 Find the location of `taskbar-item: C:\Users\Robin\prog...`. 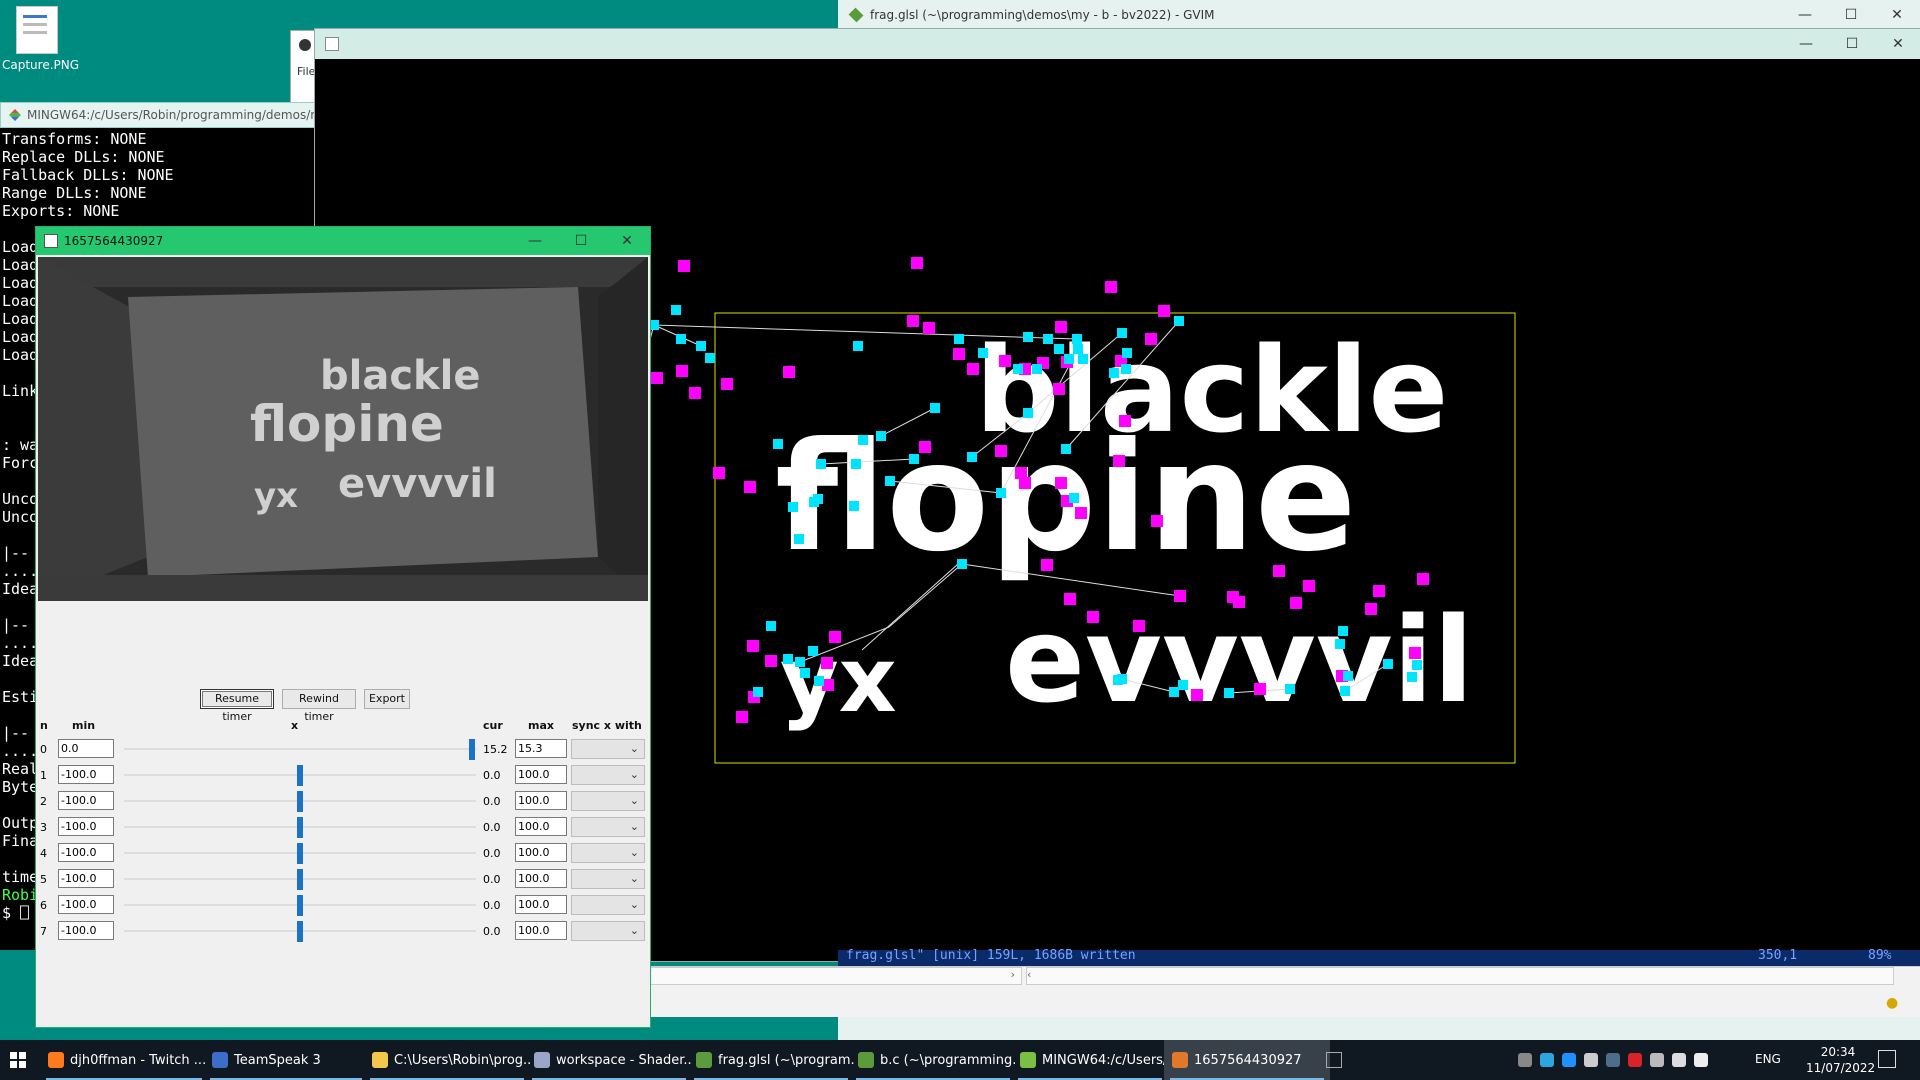

taskbar-item: C:\Users\Robin\prog... is located at coordinates (447, 1060).